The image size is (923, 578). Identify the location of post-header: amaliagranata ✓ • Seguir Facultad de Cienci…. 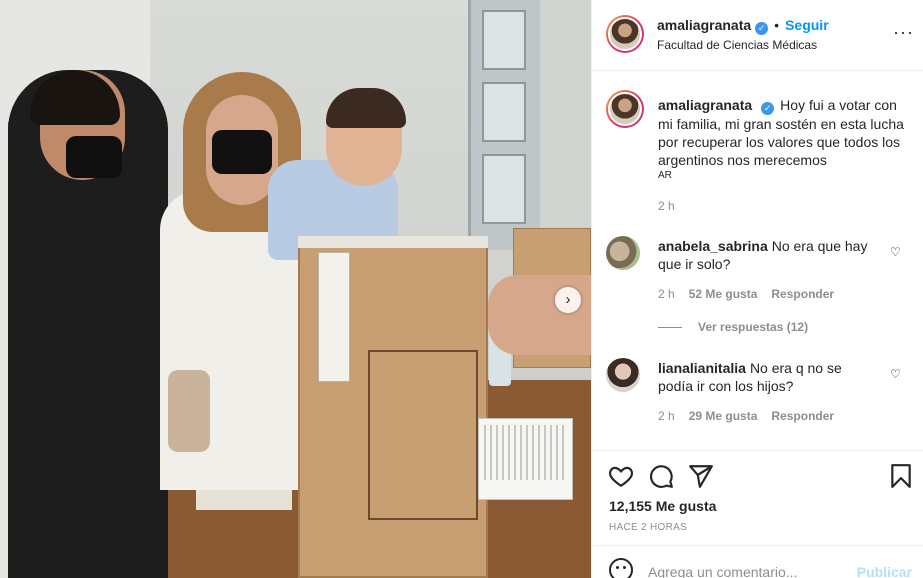
(757, 35).